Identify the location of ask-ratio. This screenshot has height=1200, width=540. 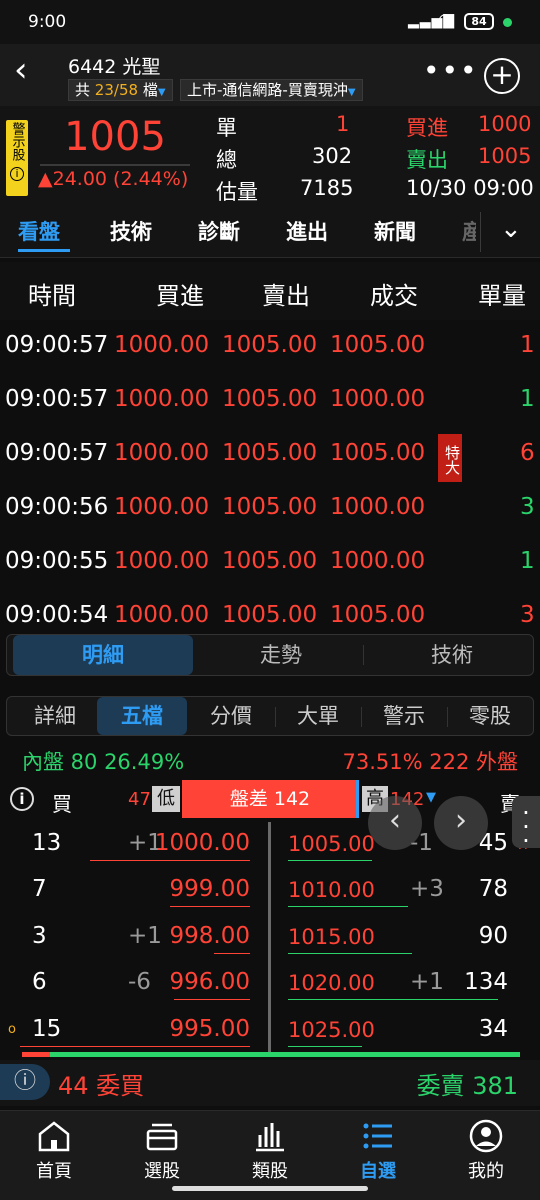
(285, 1054).